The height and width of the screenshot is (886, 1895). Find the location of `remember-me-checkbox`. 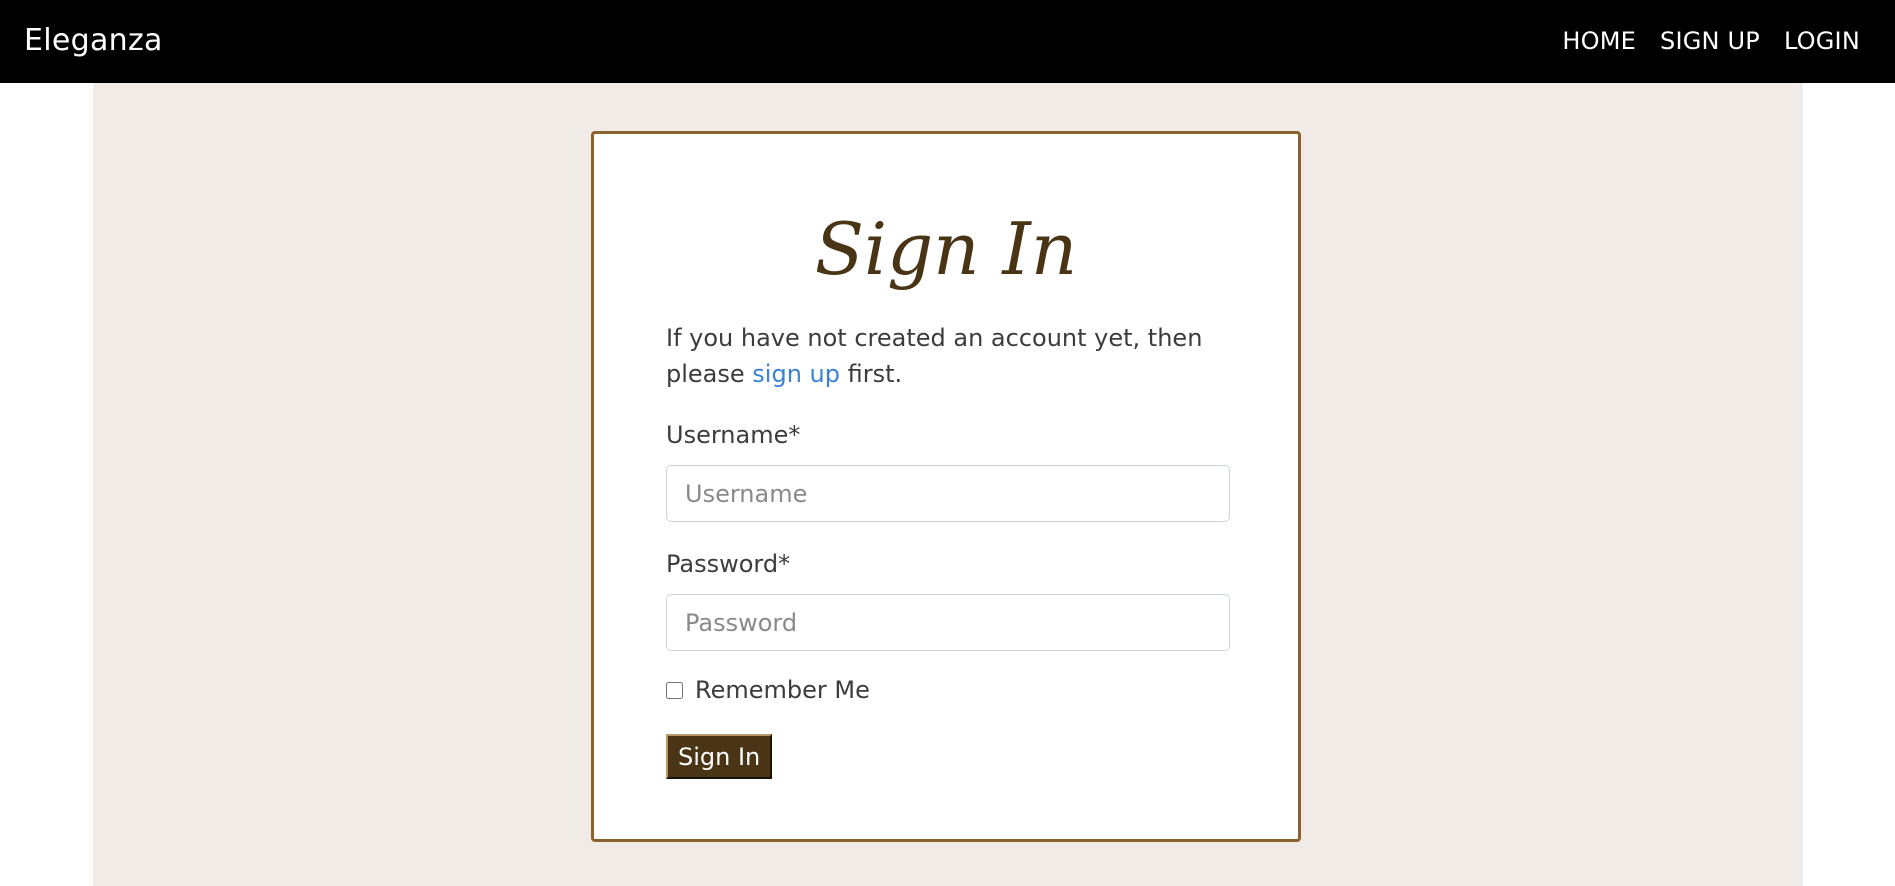

remember-me-checkbox is located at coordinates (674, 690).